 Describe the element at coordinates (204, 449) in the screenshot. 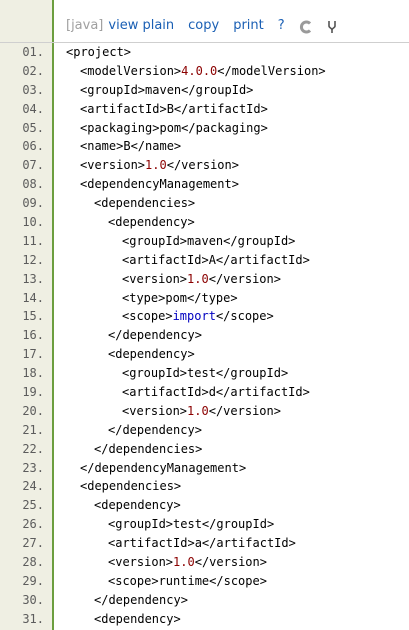

I see `code-line: 22. </dependencies>` at that location.